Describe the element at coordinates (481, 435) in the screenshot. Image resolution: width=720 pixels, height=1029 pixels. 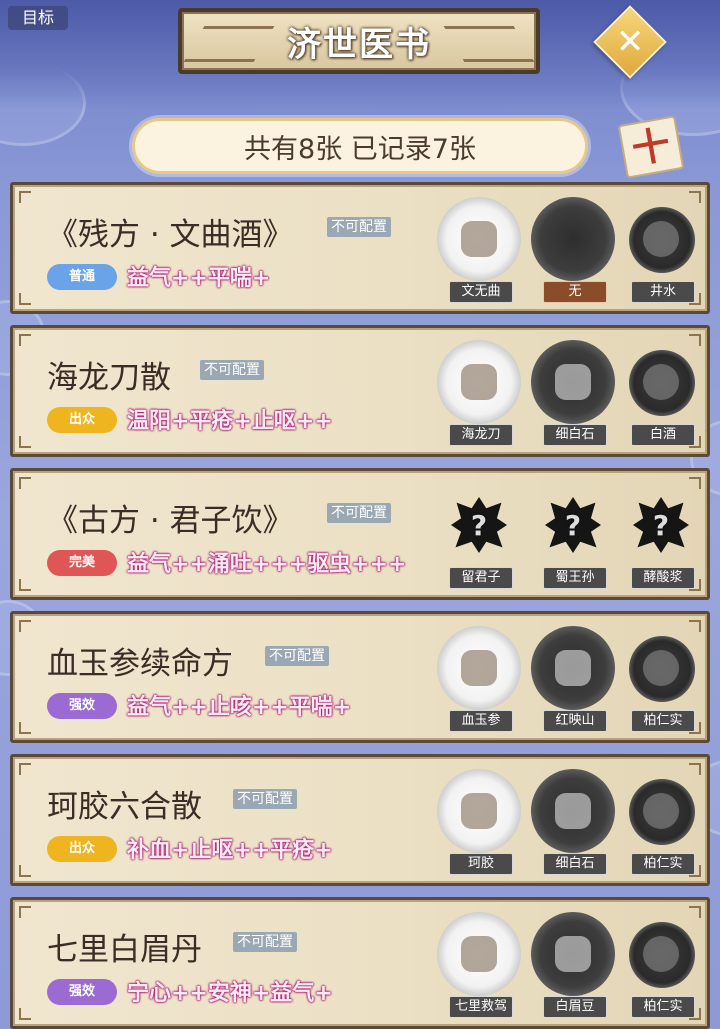
I see `ingredient-label: 海龙刀` at that location.